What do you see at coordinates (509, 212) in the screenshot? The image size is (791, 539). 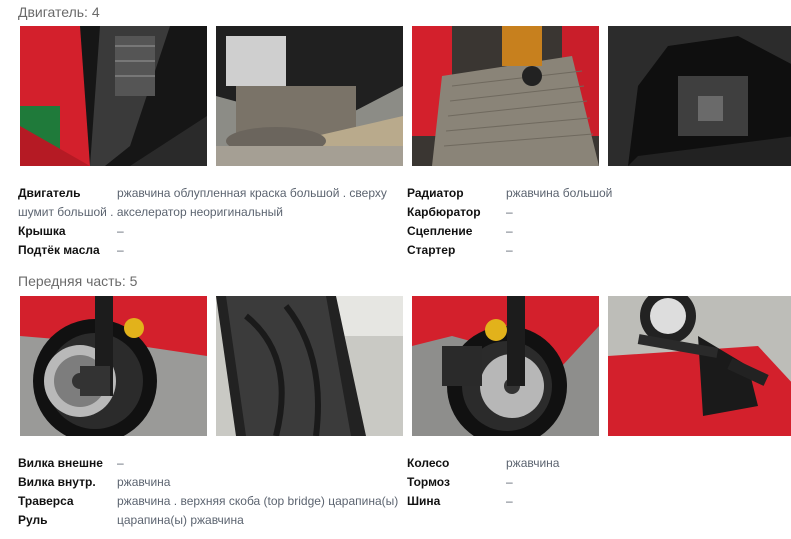 I see `value-carburetor: –` at bounding box center [509, 212].